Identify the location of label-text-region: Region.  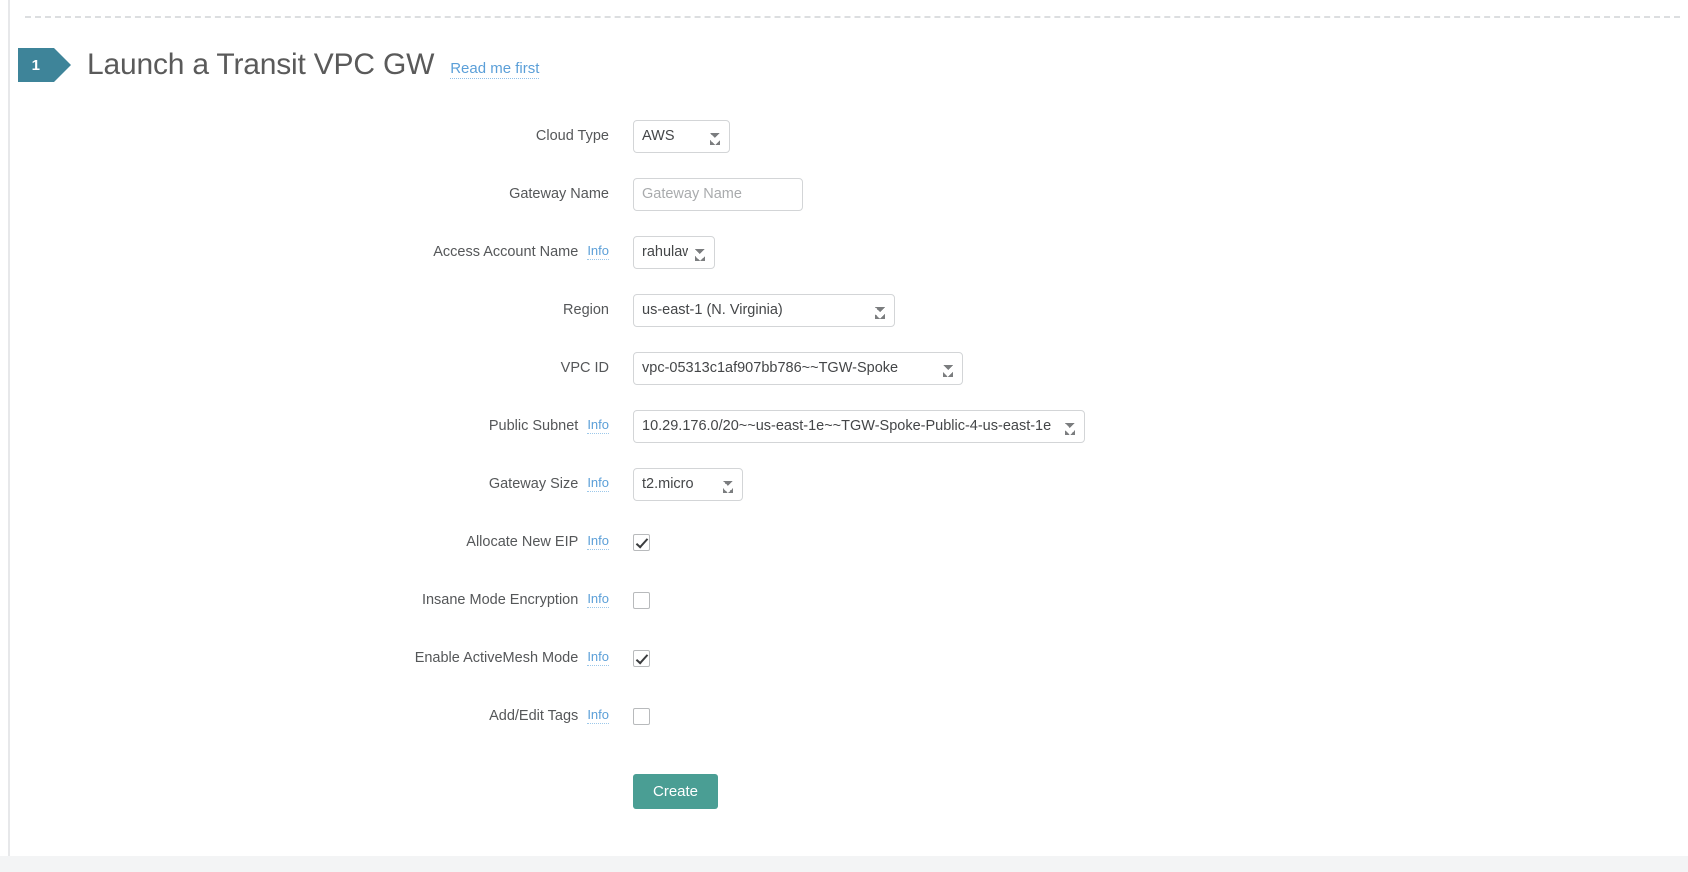
(586, 310).